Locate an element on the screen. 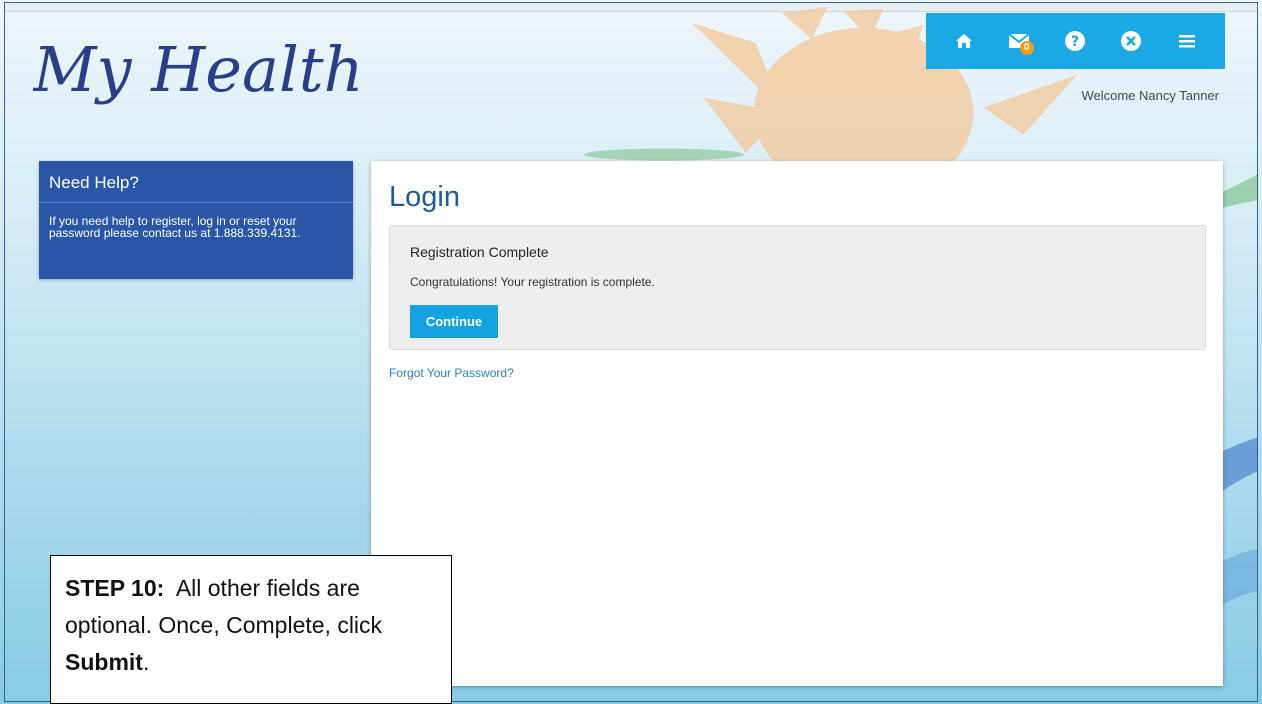 The height and width of the screenshot is (704, 1262). mail-badge: 0 is located at coordinates (1026, 48).